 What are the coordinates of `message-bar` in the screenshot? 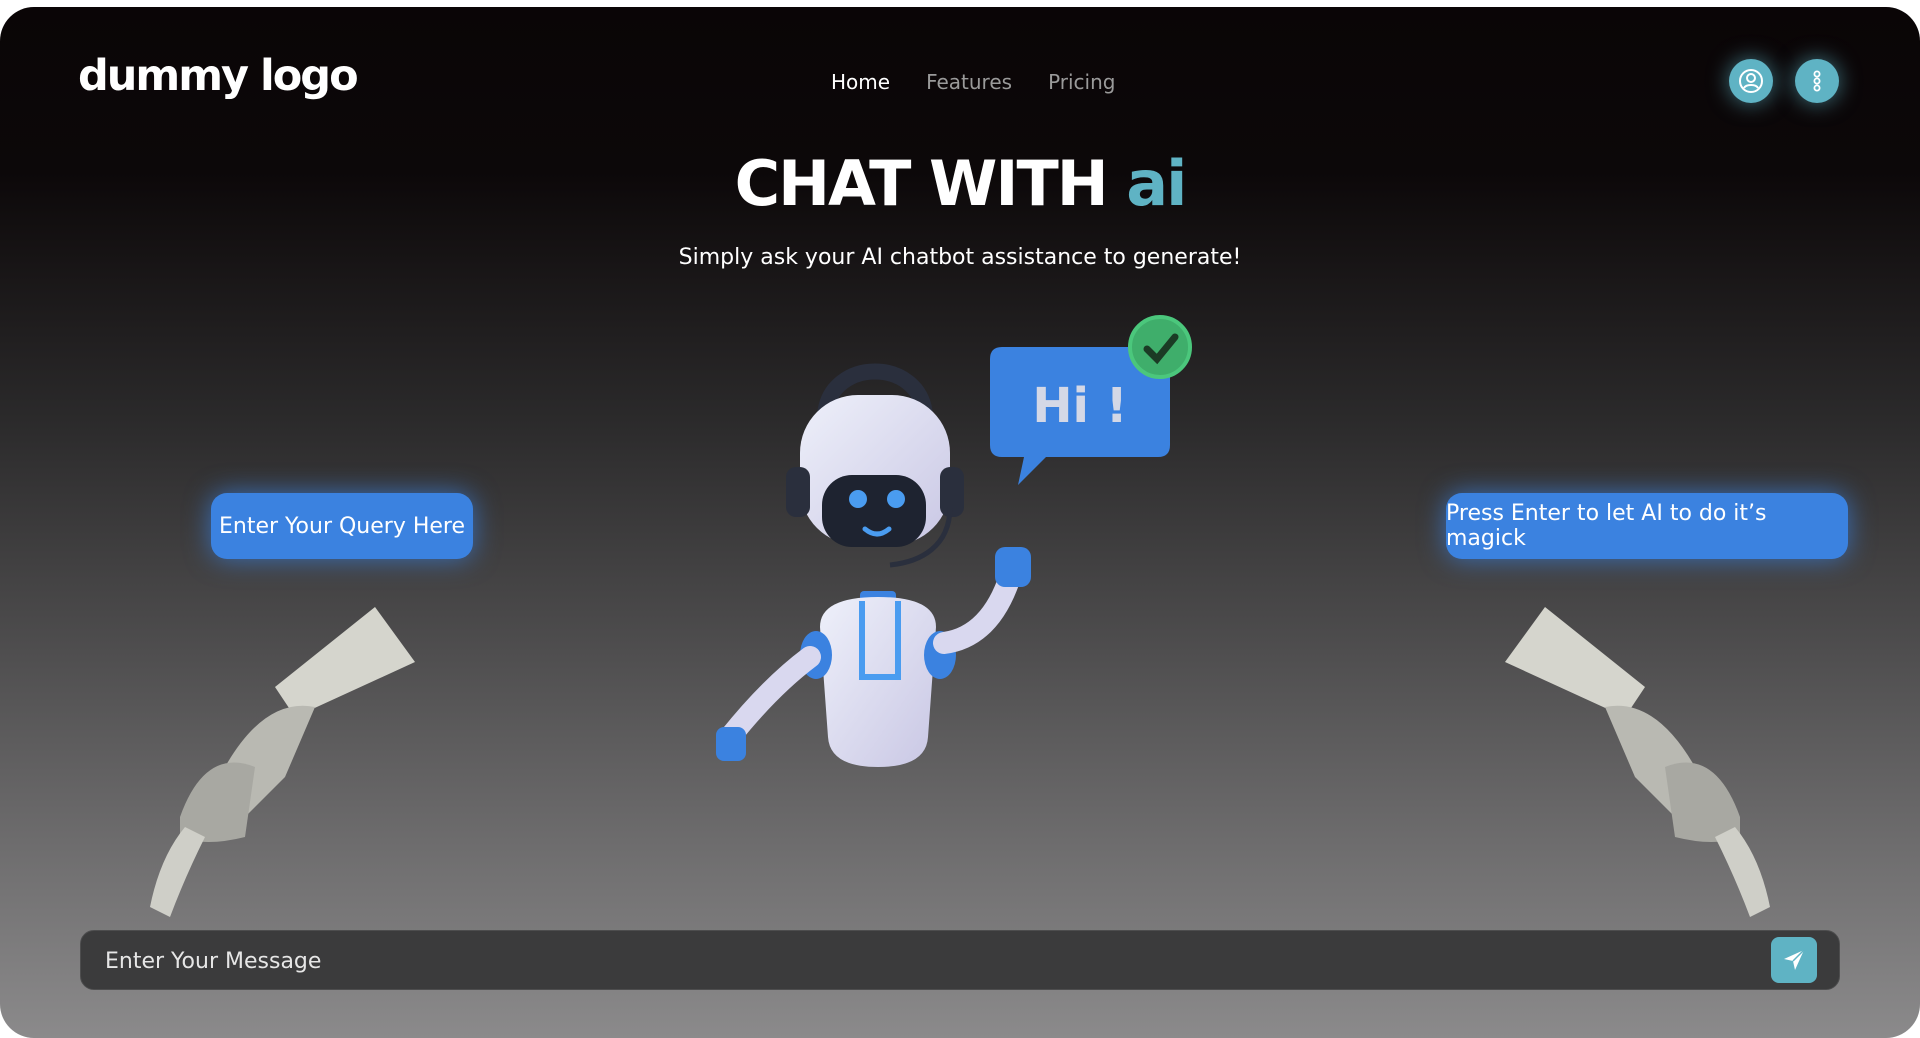 It's located at (960, 960).